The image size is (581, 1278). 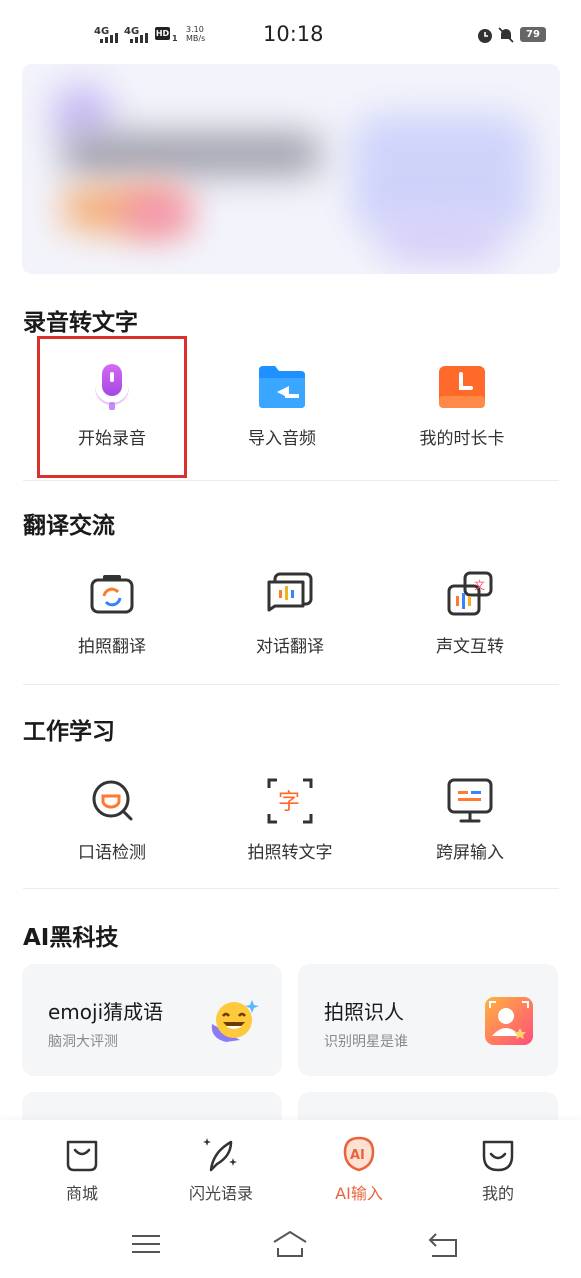 What do you see at coordinates (462, 439) in the screenshot?
I see `item-label: 我的时长卡` at bounding box center [462, 439].